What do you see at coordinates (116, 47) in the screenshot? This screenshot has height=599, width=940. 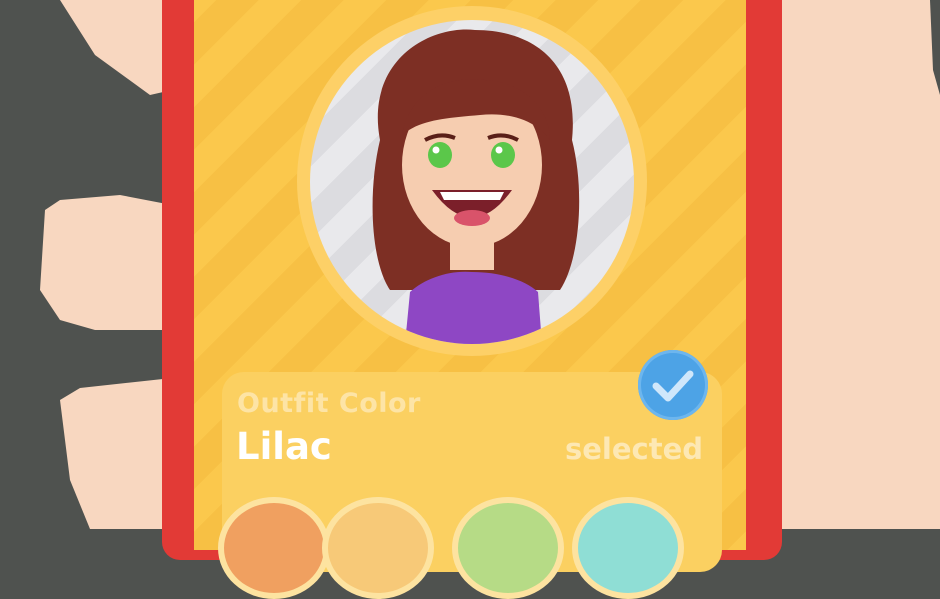 I see `thumb-left` at bounding box center [116, 47].